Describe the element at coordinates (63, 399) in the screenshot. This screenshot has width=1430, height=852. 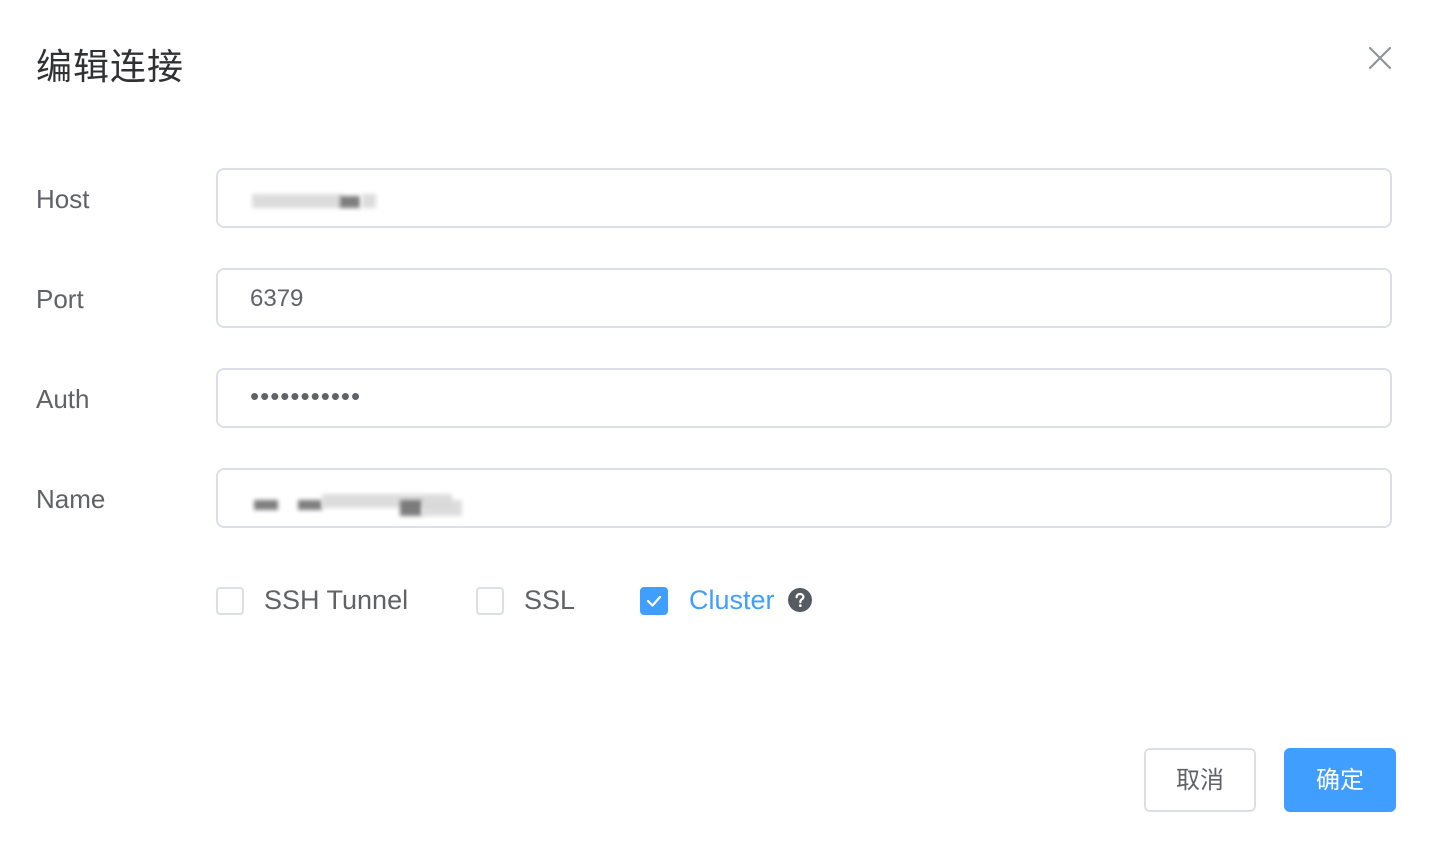
I see `auth-label: Auth` at that location.